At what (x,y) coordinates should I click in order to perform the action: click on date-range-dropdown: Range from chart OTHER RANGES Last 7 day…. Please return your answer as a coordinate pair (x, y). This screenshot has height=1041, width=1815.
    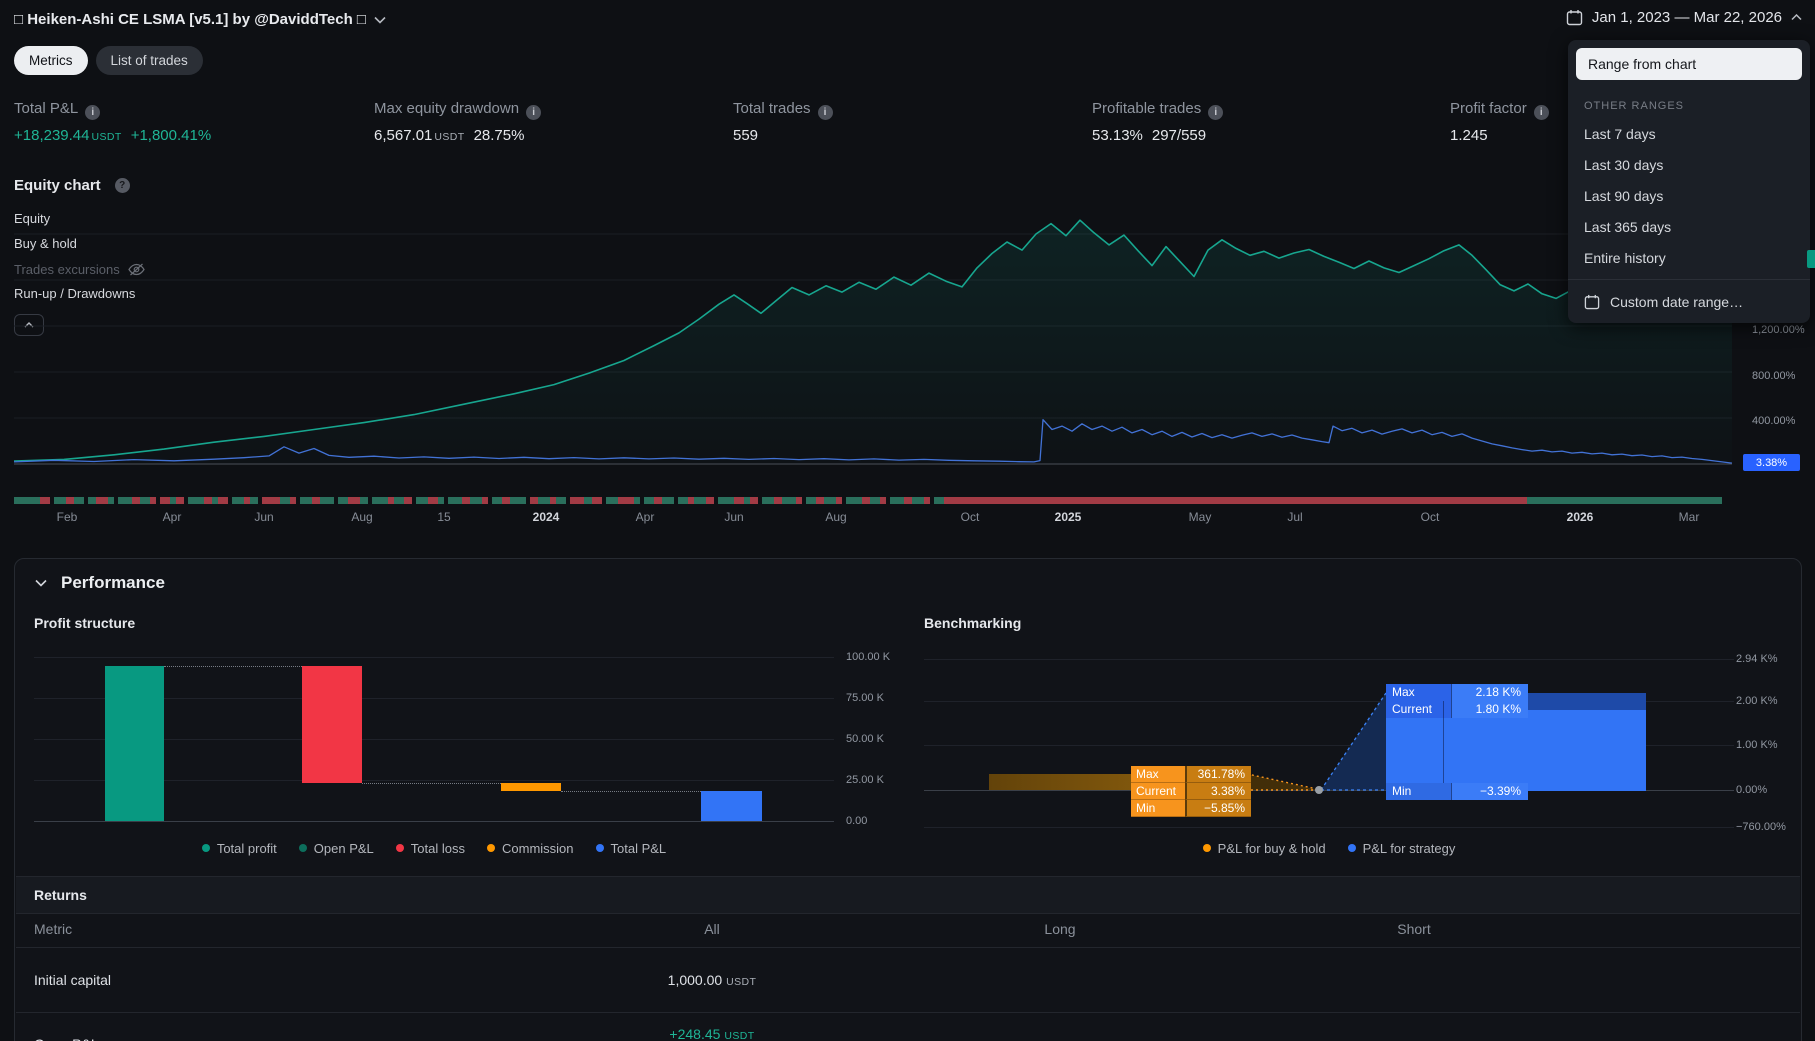
    Looking at the image, I should click on (1689, 181).